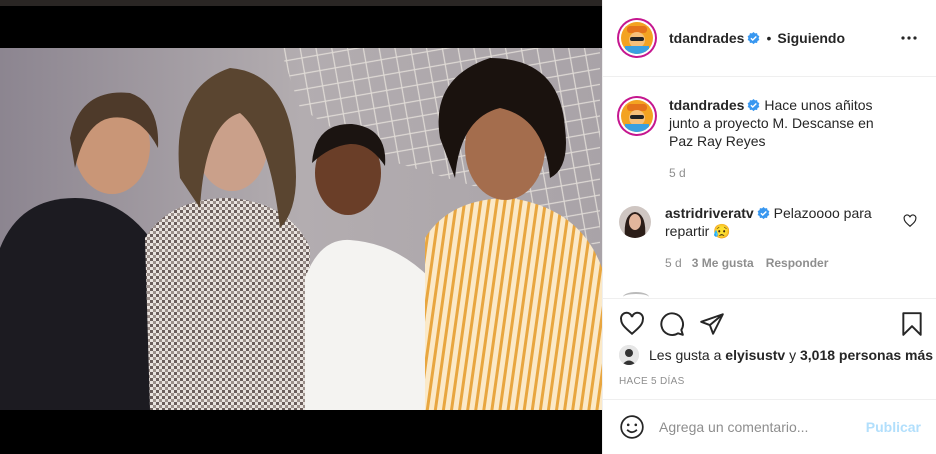  I want to click on comment-bubble-icon, so click(672, 324).